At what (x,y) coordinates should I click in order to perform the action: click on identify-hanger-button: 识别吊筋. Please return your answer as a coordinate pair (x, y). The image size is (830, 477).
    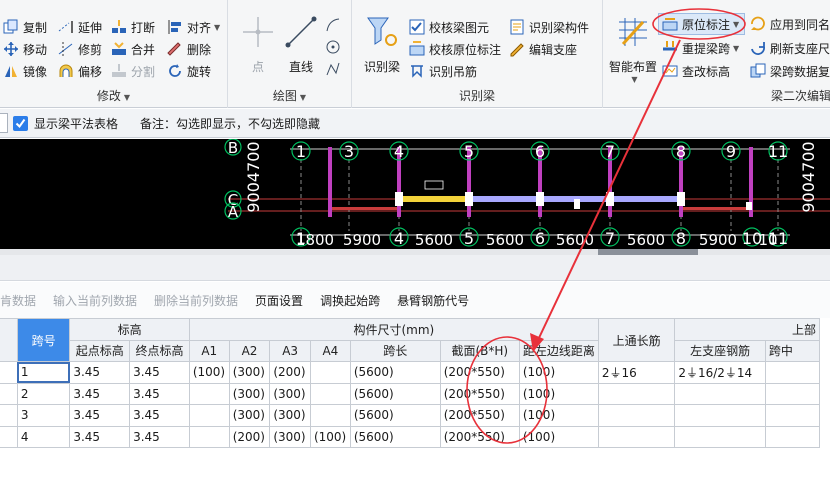
    Looking at the image, I should click on (442, 71).